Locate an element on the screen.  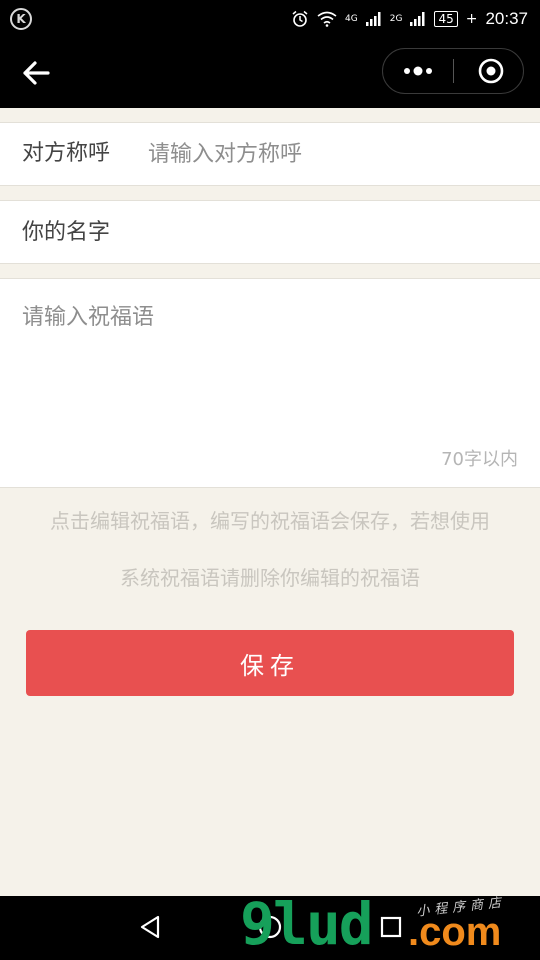
status-bar: K 4G 2G 45 + 20:37 is located at coordinates (270, 19).